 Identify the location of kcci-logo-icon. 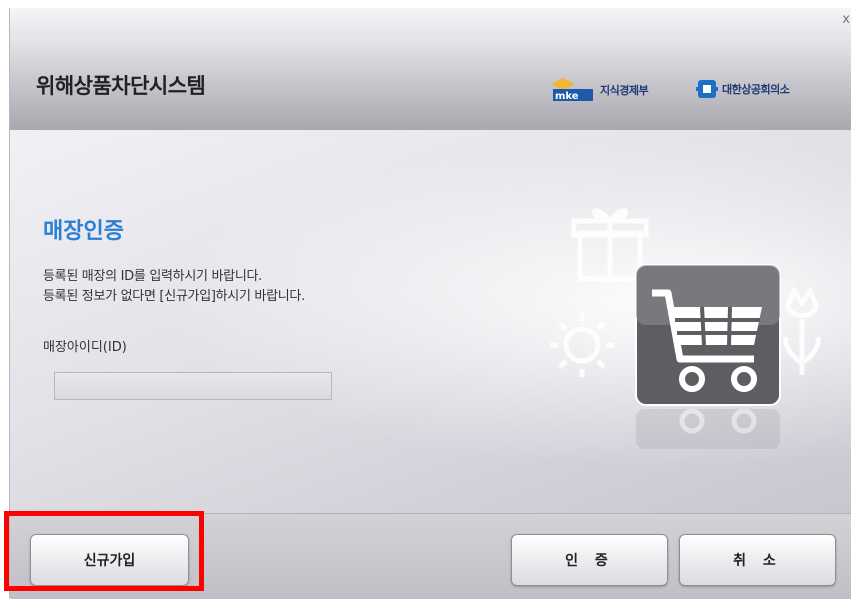
(707, 89).